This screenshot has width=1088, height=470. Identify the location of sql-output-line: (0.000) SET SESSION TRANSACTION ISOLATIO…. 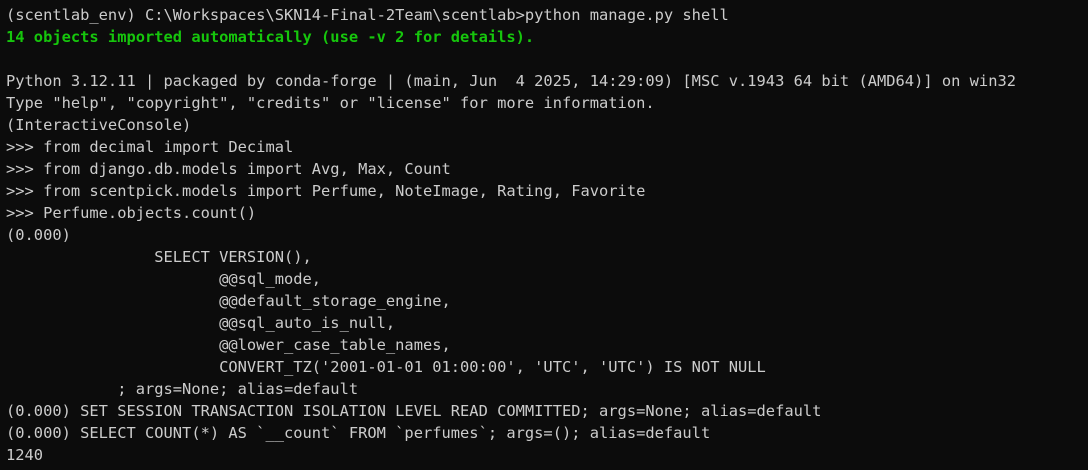
(414, 411).